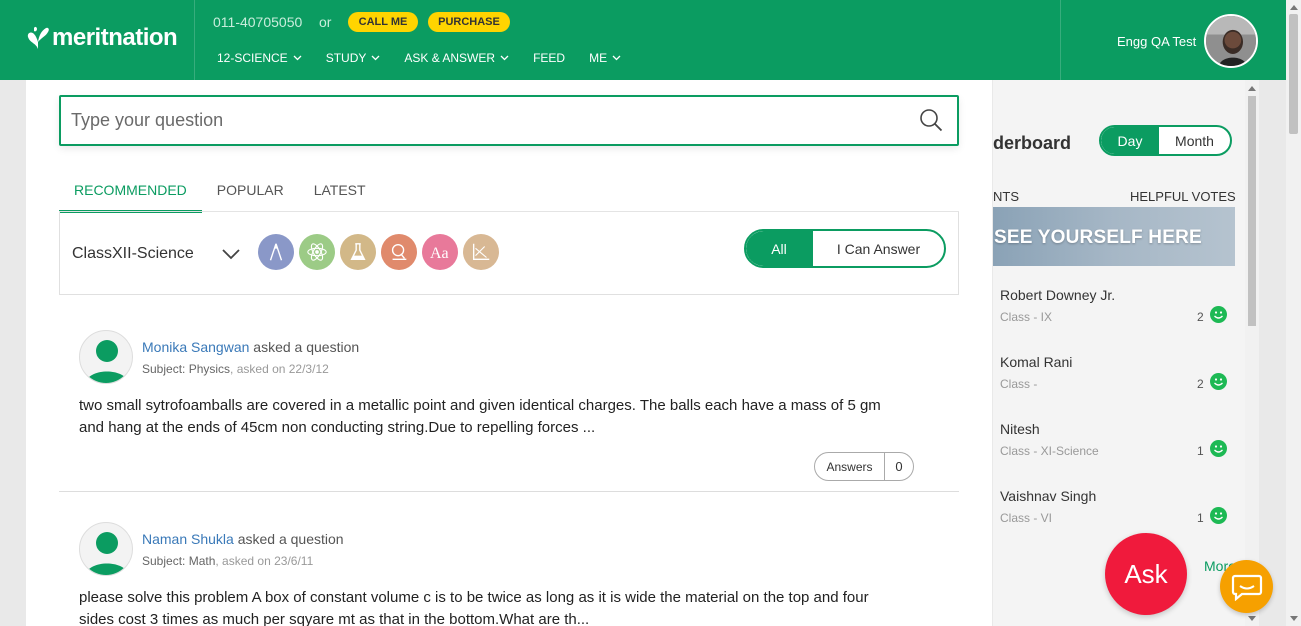 The width and height of the screenshot is (1301, 626). Describe the element at coordinates (399, 252) in the screenshot. I see `biology-microscope-icon` at that location.